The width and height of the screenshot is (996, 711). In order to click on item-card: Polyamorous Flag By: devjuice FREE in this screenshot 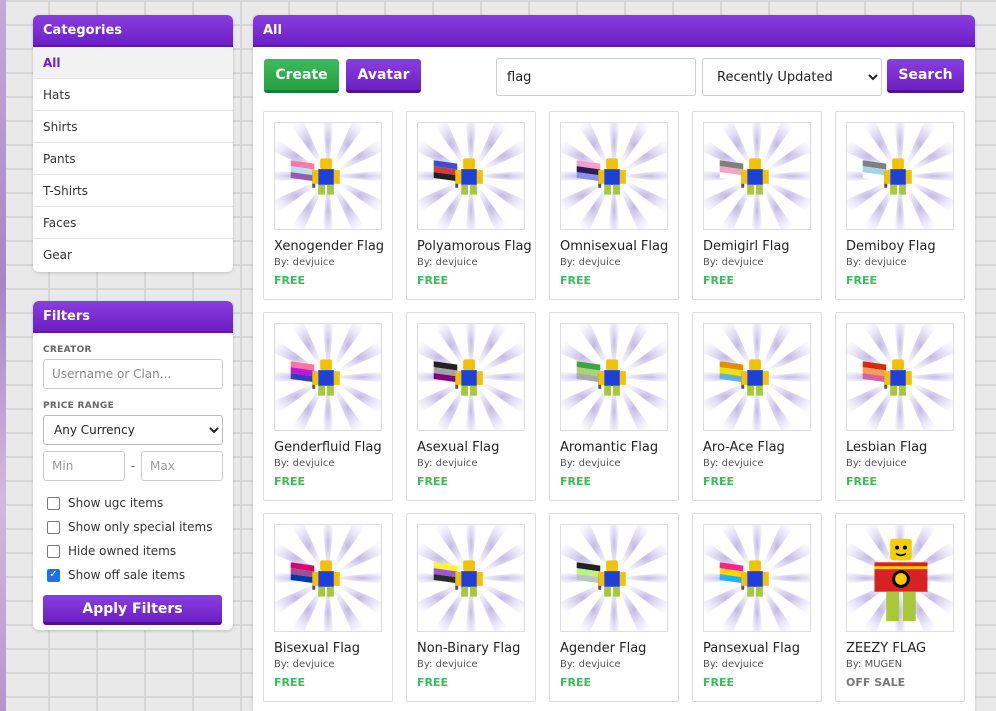, I will do `click(471, 205)`.